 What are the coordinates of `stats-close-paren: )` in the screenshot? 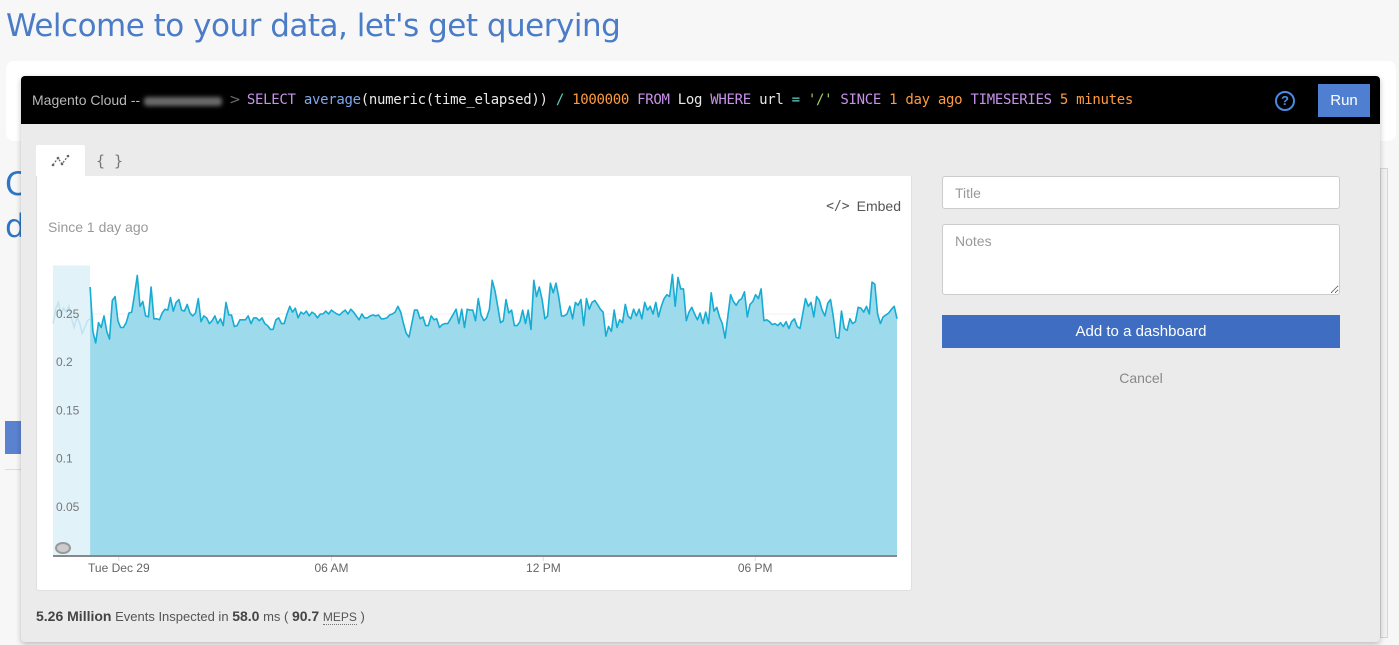 It's located at (362, 616).